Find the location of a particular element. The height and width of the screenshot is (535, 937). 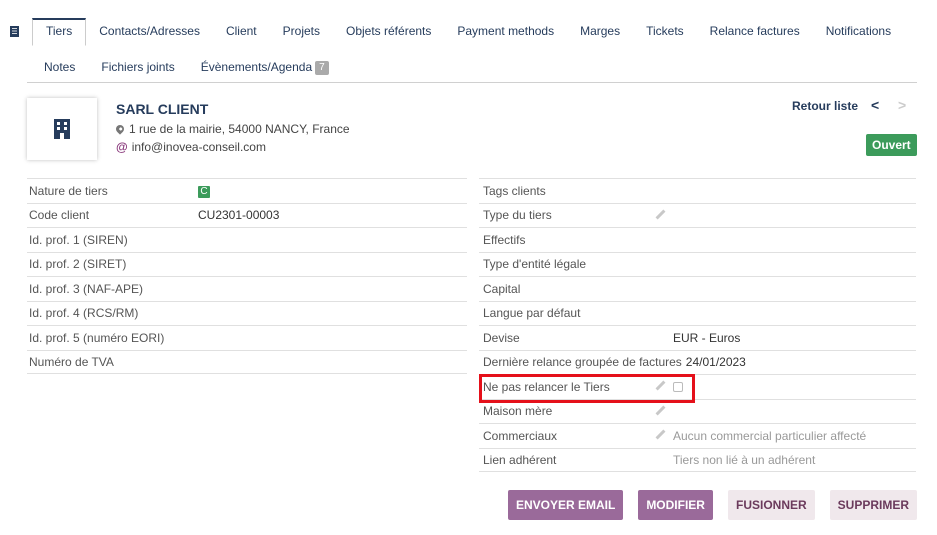

field-label: Numéro de TVA is located at coordinates (71, 361).